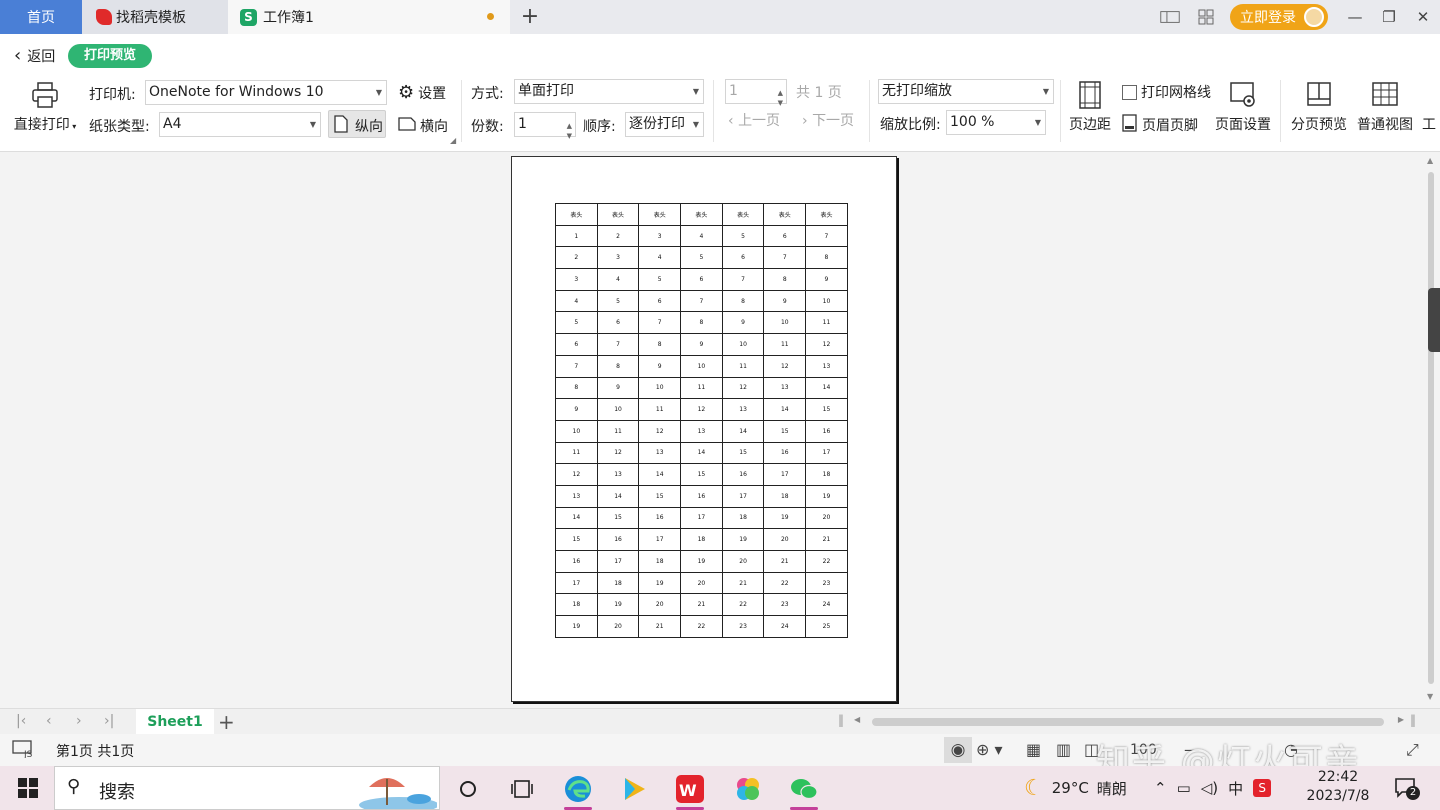 The height and width of the screenshot is (810, 1440). Describe the element at coordinates (996, 122) in the screenshot. I see `scale-select: 100 % ▼` at that location.